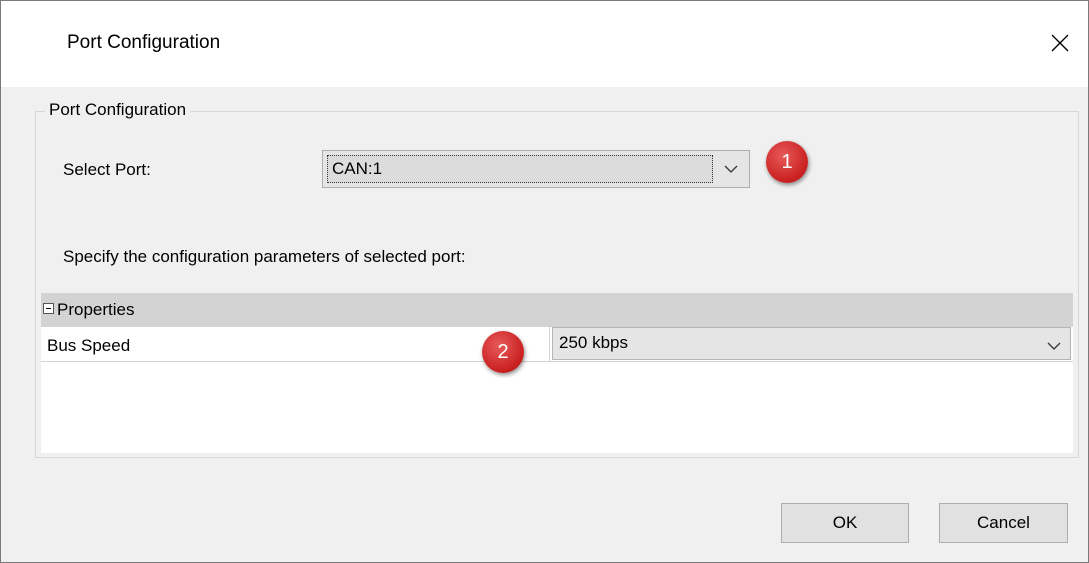 The width and height of the screenshot is (1089, 563). What do you see at coordinates (48, 308) in the screenshot?
I see `collapse-icon` at bounding box center [48, 308].